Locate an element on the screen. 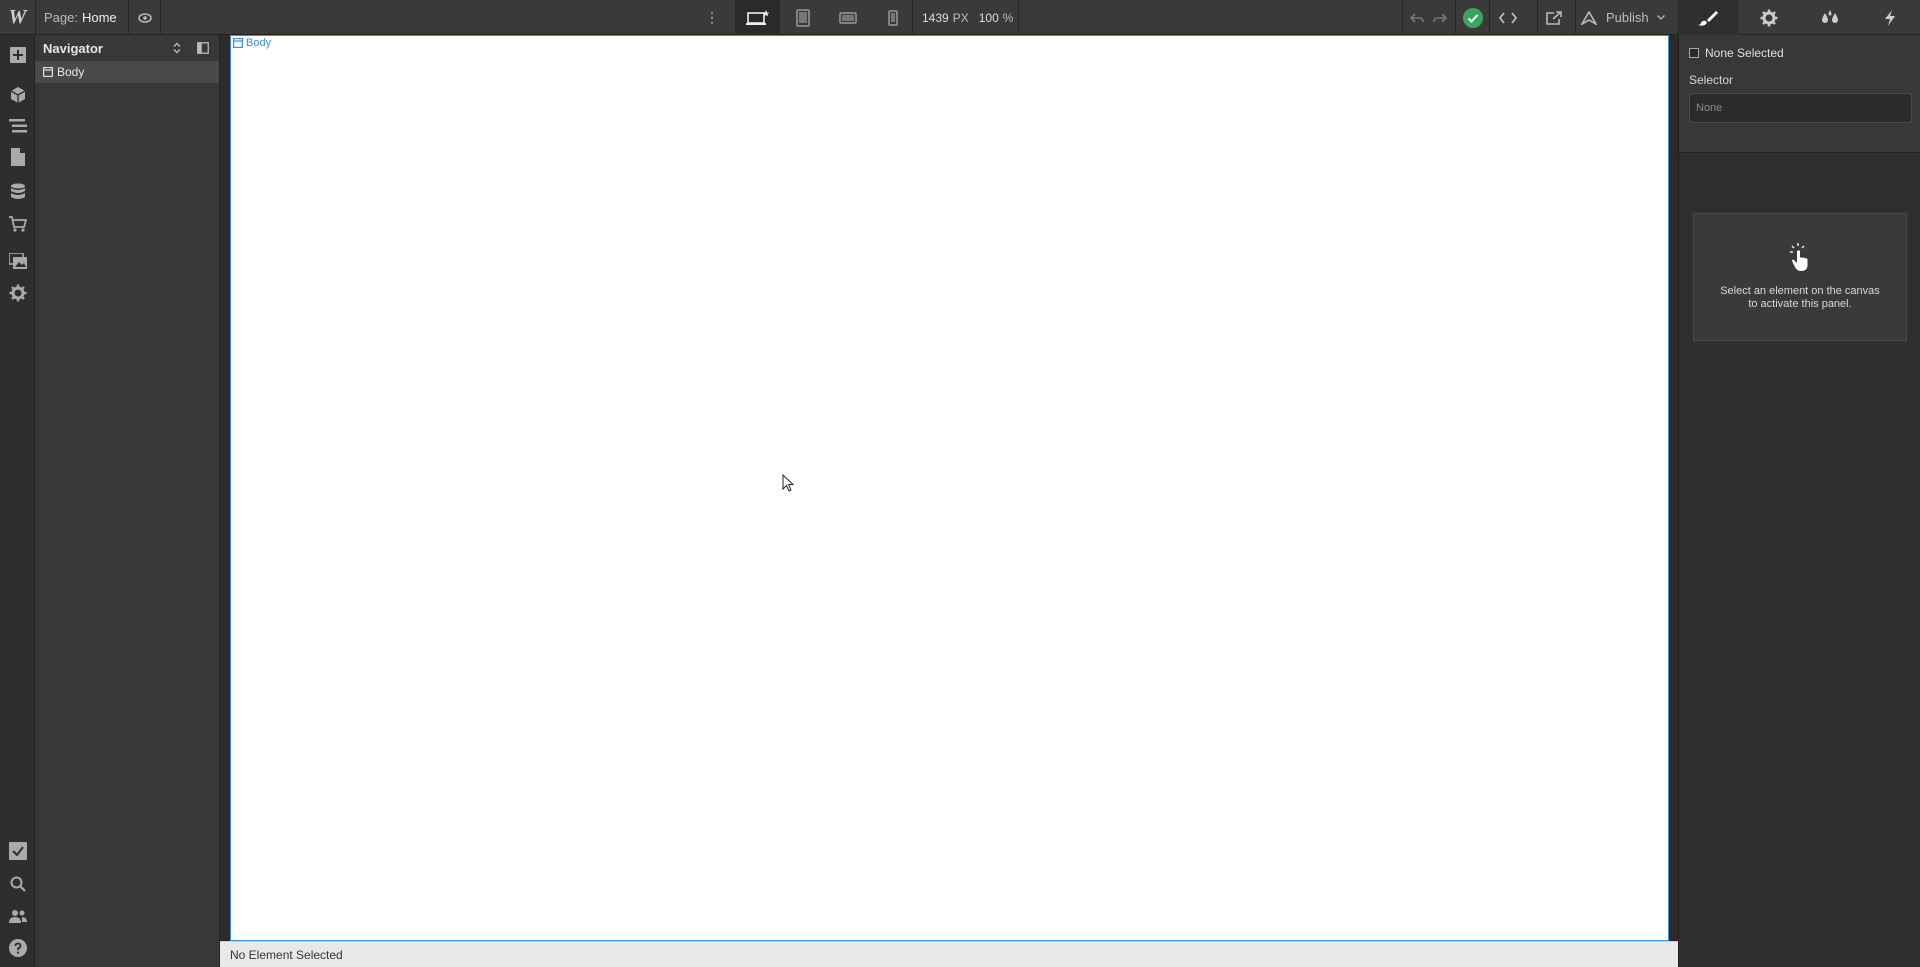 This screenshot has width=1920, height=967. navigator-panel-button is located at coordinates (17, 126).